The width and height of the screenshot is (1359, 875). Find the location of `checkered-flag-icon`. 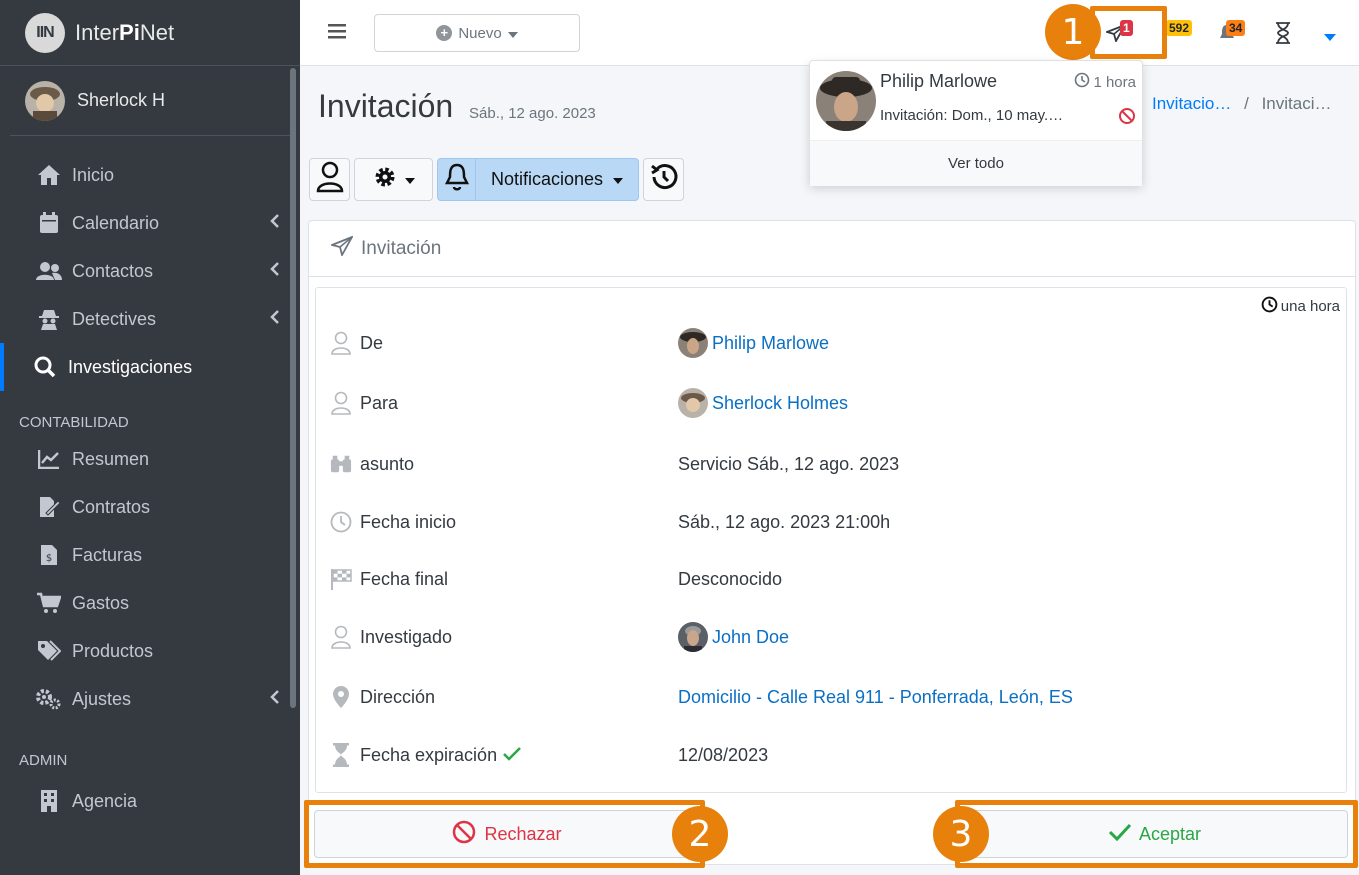

checkered-flag-icon is located at coordinates (341, 579).